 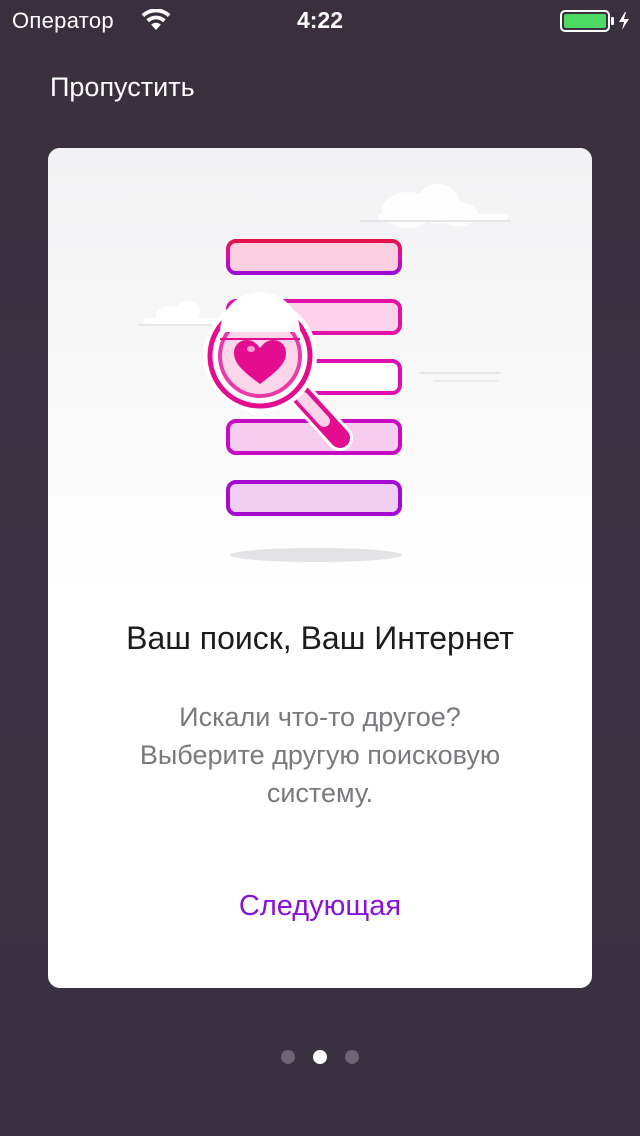 I want to click on description-line: Выберите другую поисковую, so click(x=320, y=755).